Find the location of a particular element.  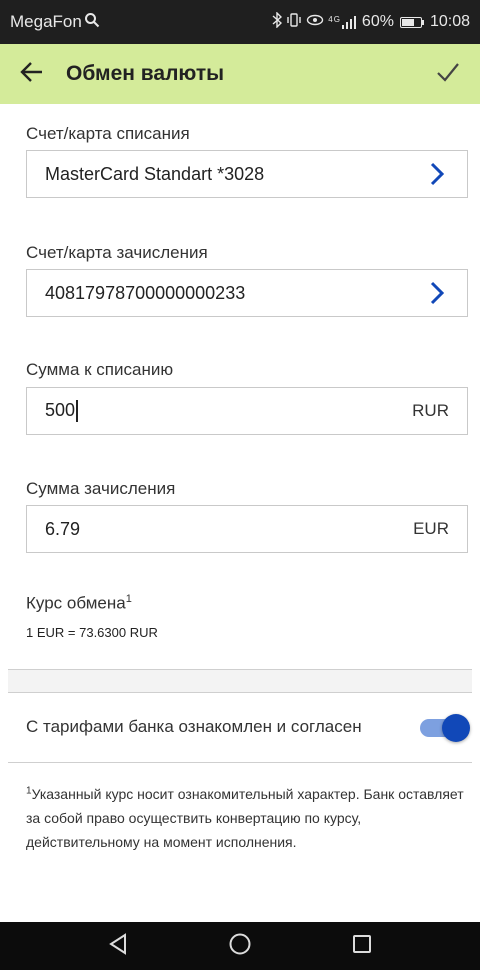

signal-icon: 4G is located at coordinates (342, 22).